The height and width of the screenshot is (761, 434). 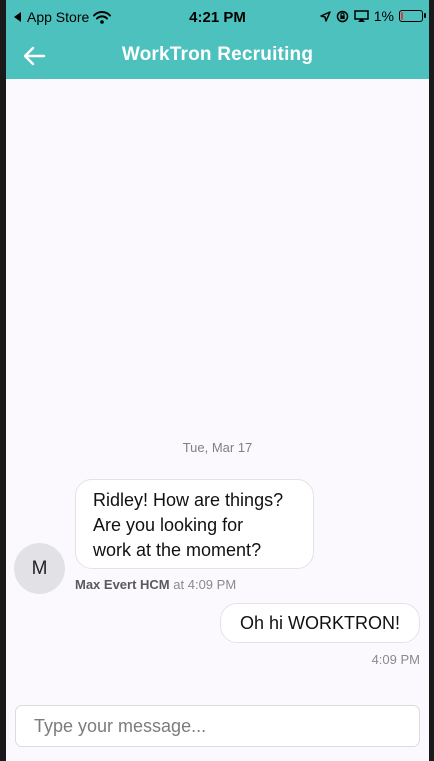 I want to click on orientation-lock-icon, so click(x=342, y=16).